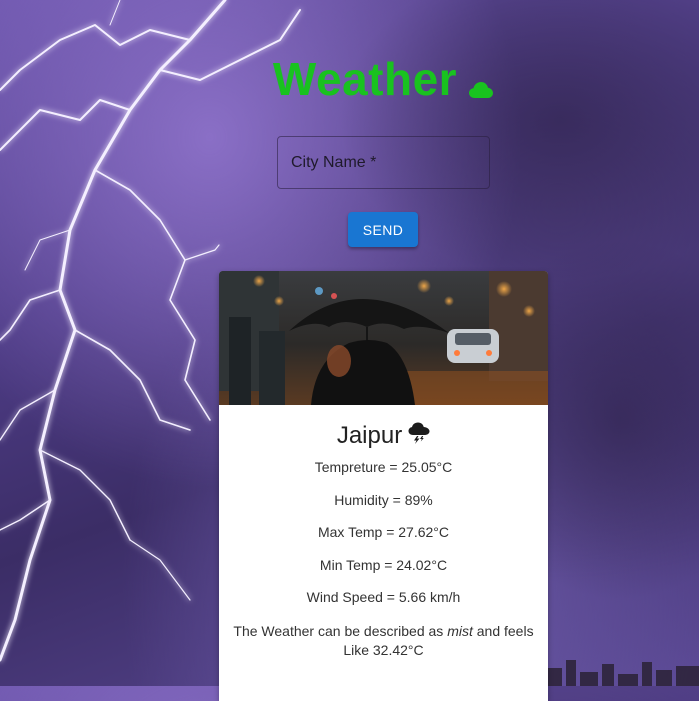 The image size is (699, 701). I want to click on cloud-icon, so click(481, 83).